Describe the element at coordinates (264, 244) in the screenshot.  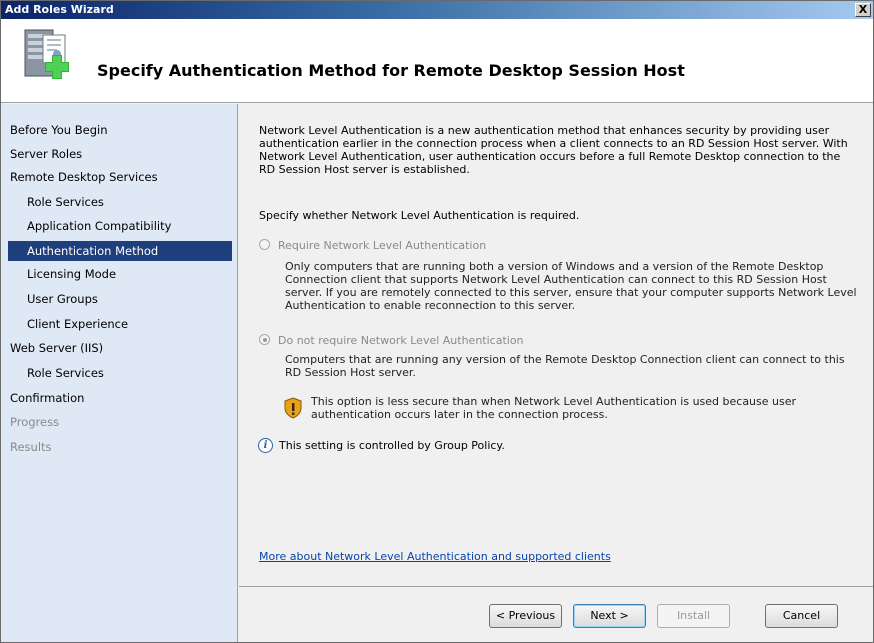
I see `radio-button-unchecked` at that location.